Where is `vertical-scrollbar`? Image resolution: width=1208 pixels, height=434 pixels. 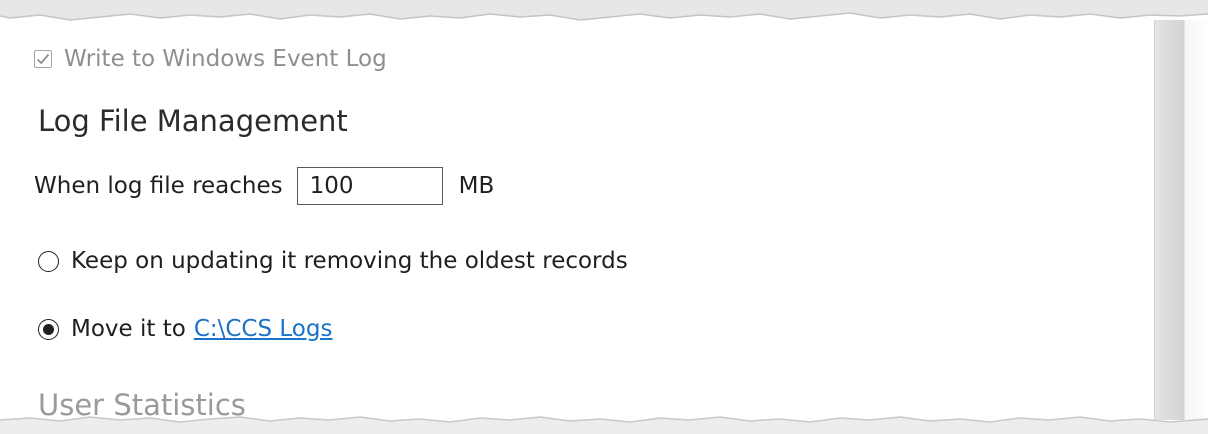 vertical-scrollbar is located at coordinates (1169, 220).